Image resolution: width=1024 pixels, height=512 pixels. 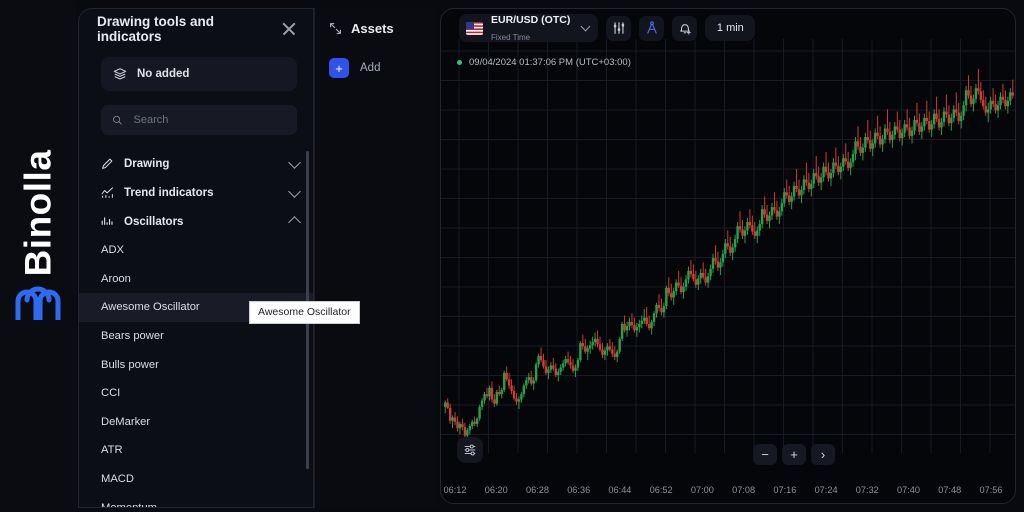 What do you see at coordinates (199, 74) in the screenshot?
I see `no-added-row: No added` at bounding box center [199, 74].